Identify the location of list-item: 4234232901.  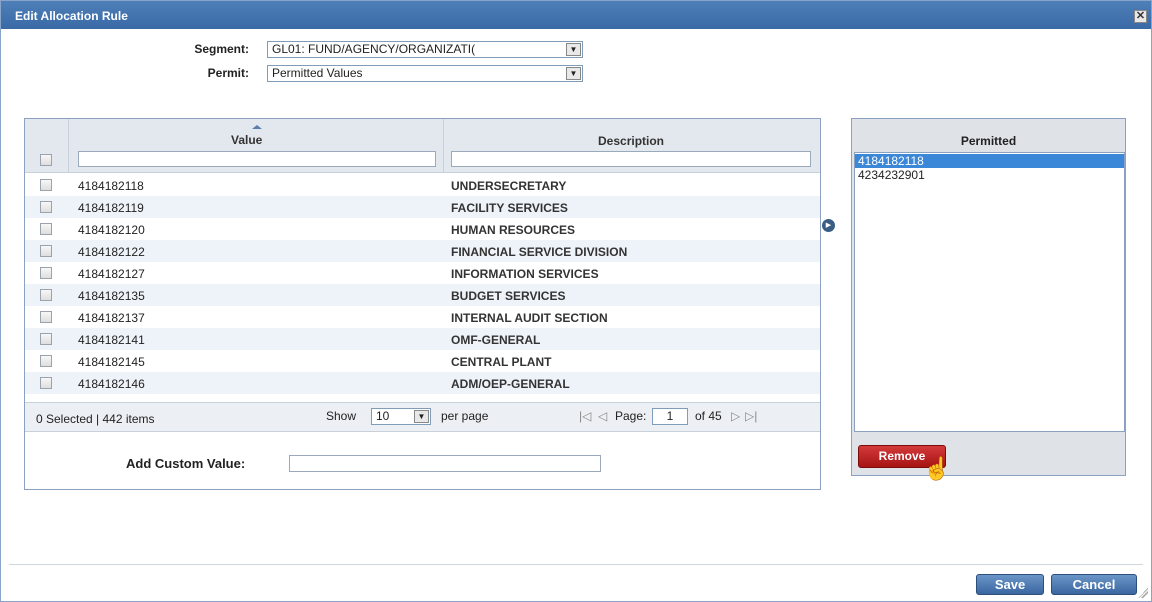
(989, 175).